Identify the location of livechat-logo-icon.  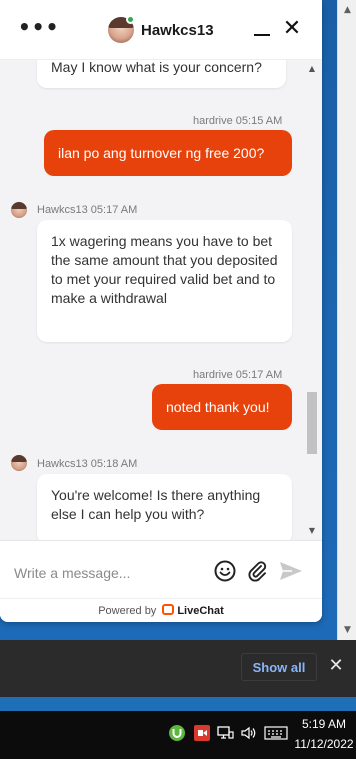
(168, 609).